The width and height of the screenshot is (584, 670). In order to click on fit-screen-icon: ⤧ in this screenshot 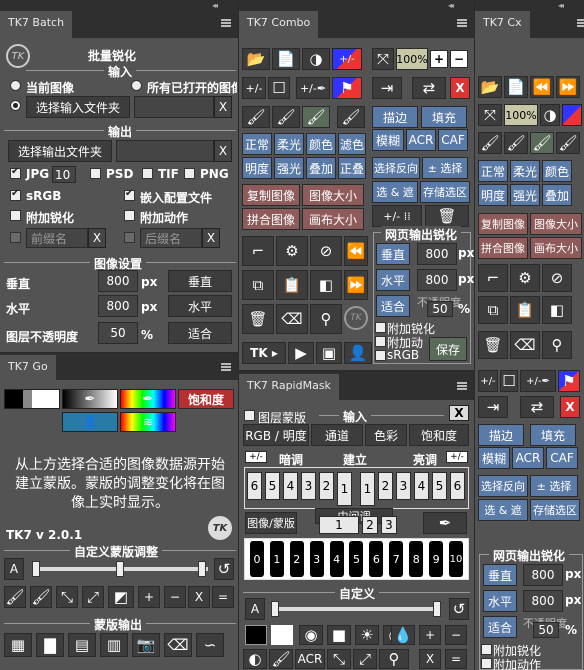, I will do `click(383, 59)`.